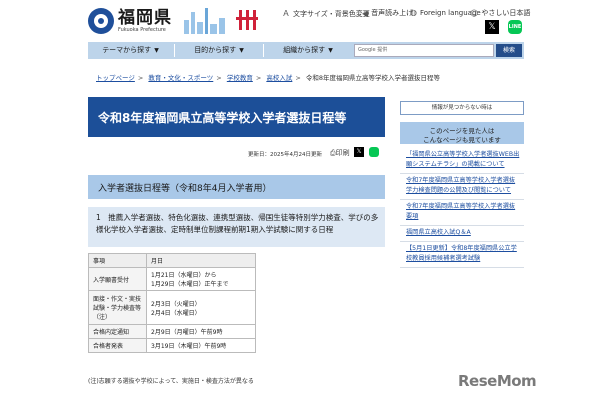  What do you see at coordinates (509, 50) in the screenshot?
I see `search-button: 検索` at bounding box center [509, 50].